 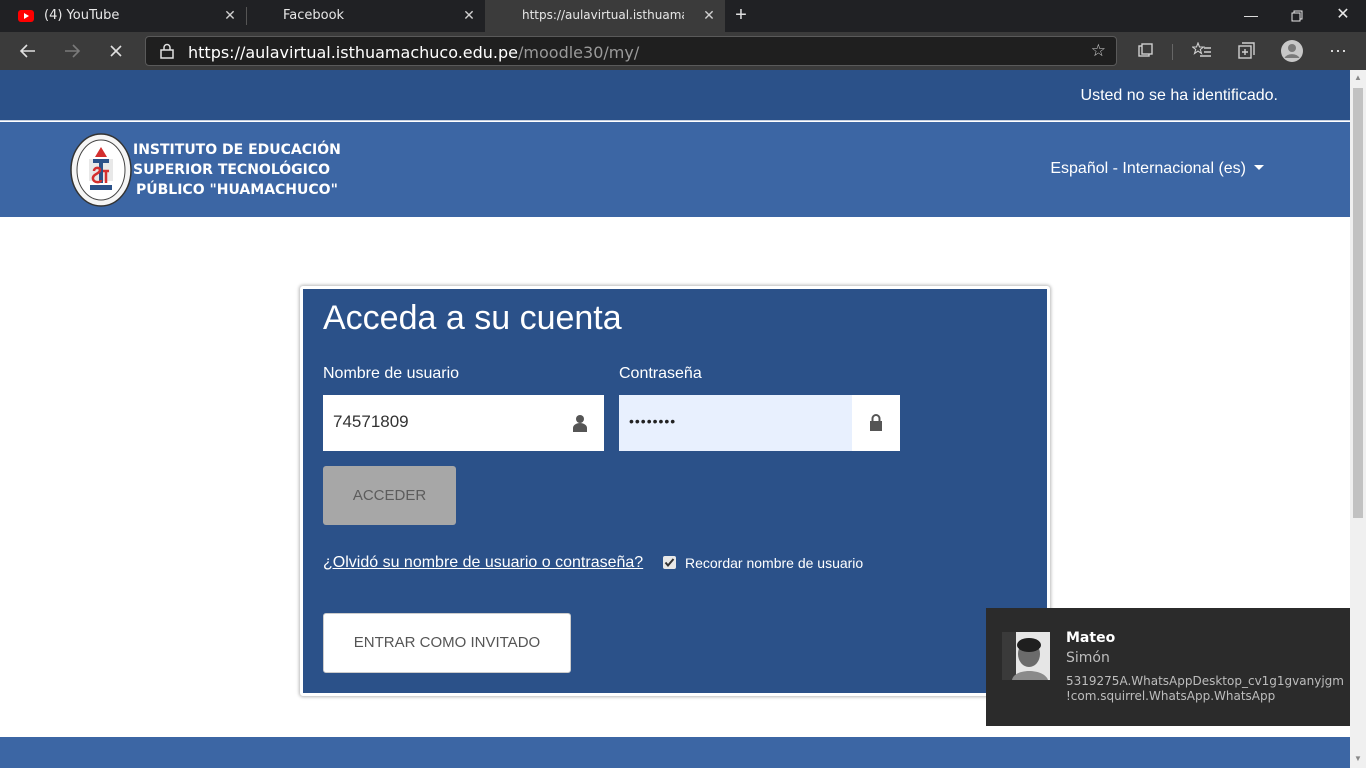 I want to click on favorite-star-icon: ☆, so click(x=1098, y=51).